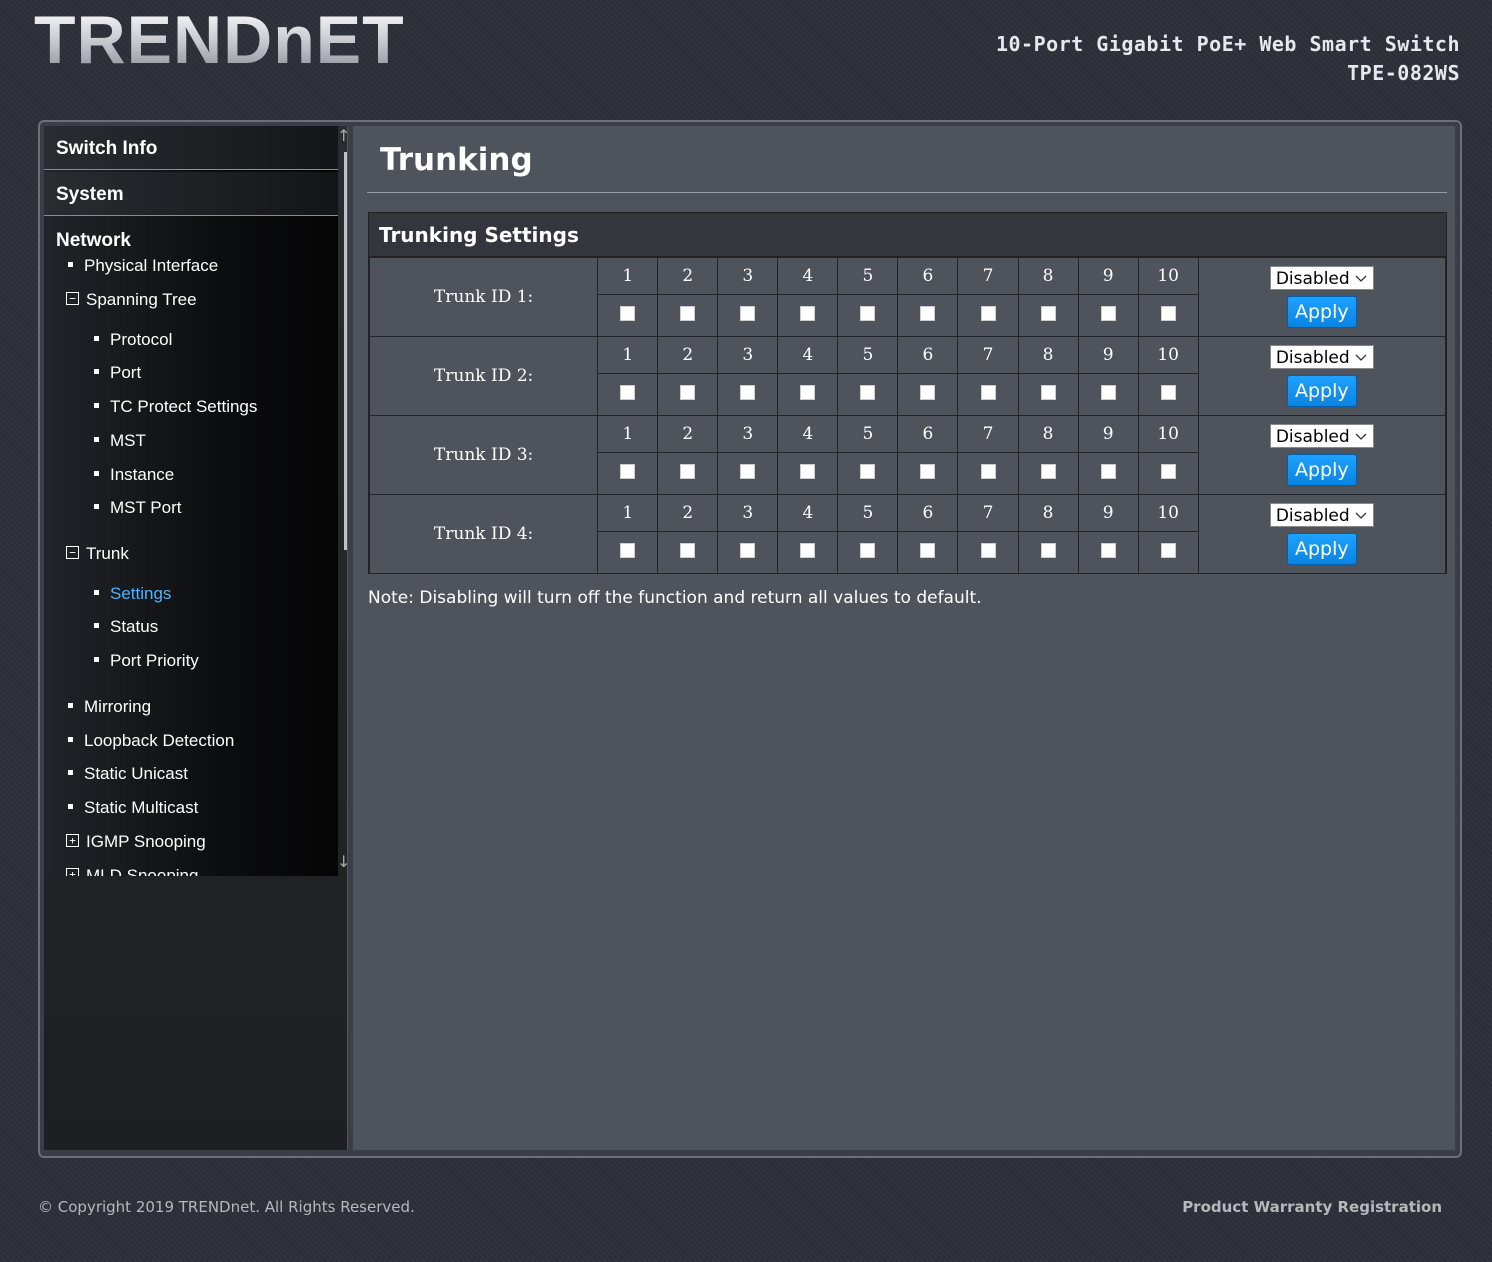 This screenshot has height=1262, width=1492. What do you see at coordinates (1361, 362) in the screenshot?
I see `chevron-down-icon` at bounding box center [1361, 362].